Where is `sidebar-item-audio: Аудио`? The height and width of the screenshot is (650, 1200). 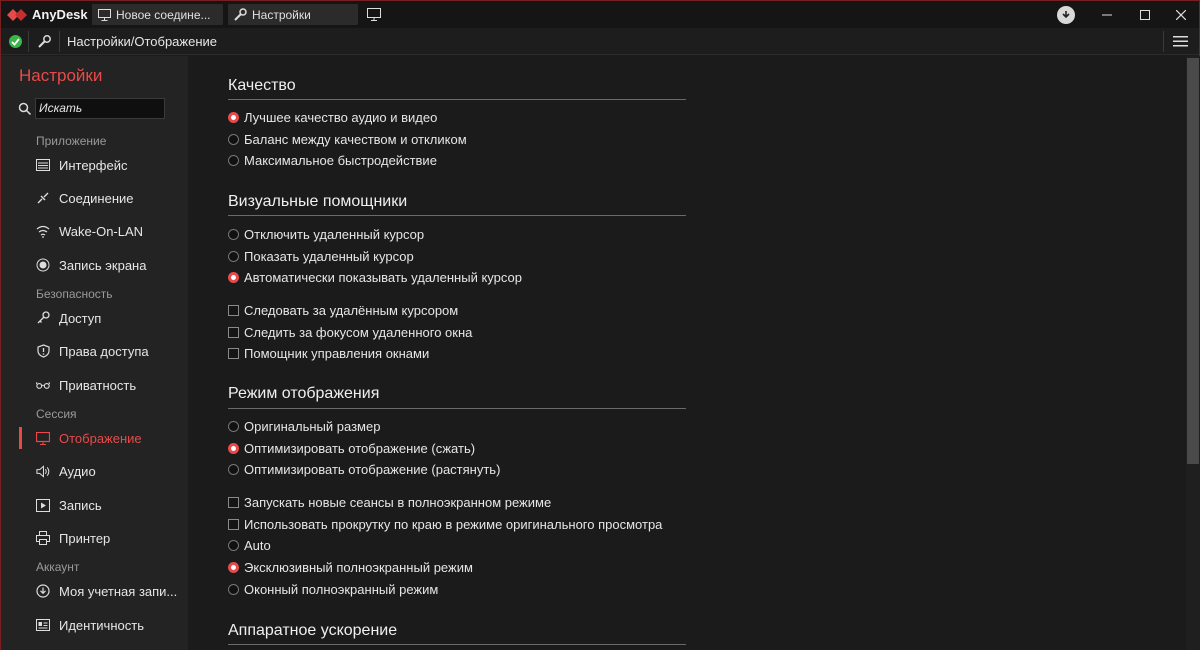
sidebar-item-audio: Аудио is located at coordinates (94, 471).